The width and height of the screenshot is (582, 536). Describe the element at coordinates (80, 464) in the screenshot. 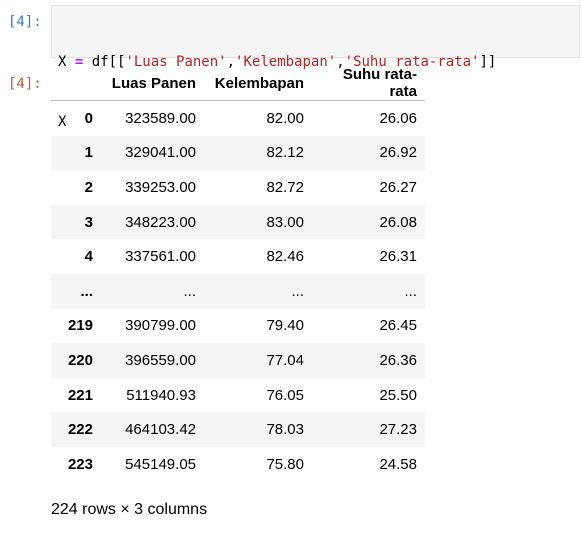

I see `row-index: 223` at that location.